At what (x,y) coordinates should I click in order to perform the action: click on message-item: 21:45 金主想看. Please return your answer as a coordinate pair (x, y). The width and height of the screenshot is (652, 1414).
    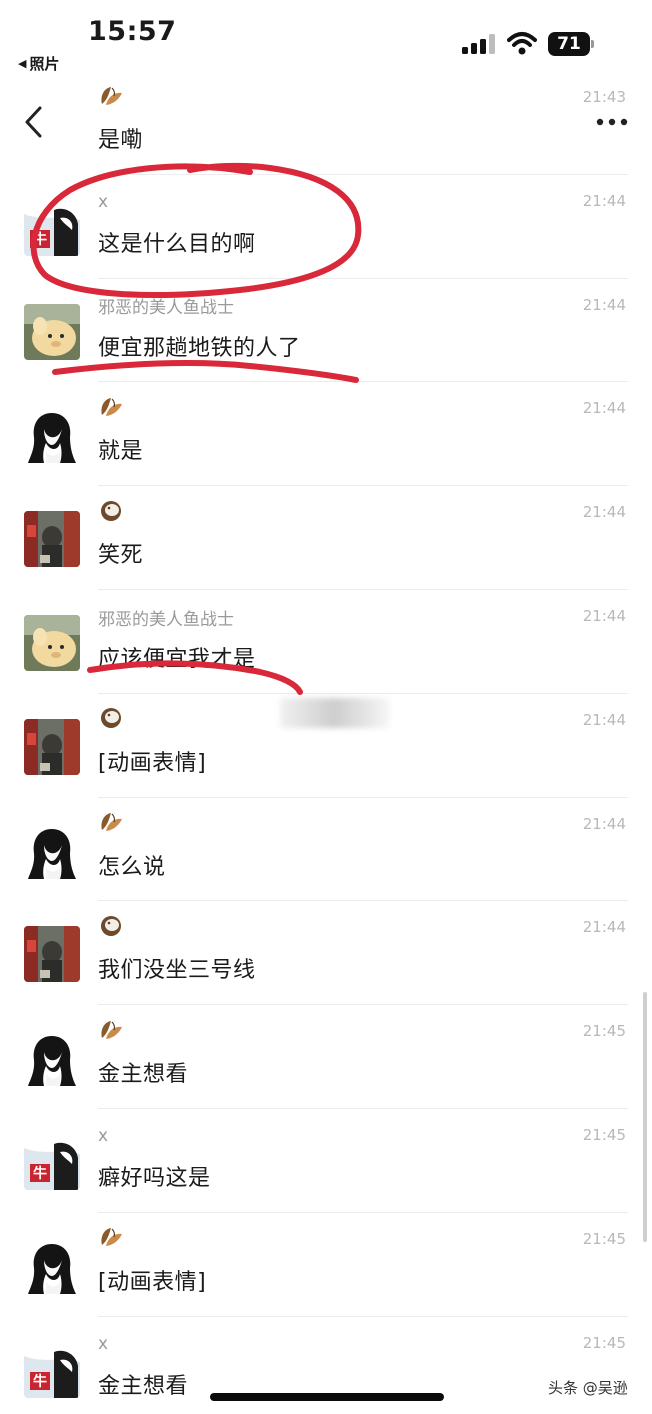
    Looking at the image, I should click on (326, 1056).